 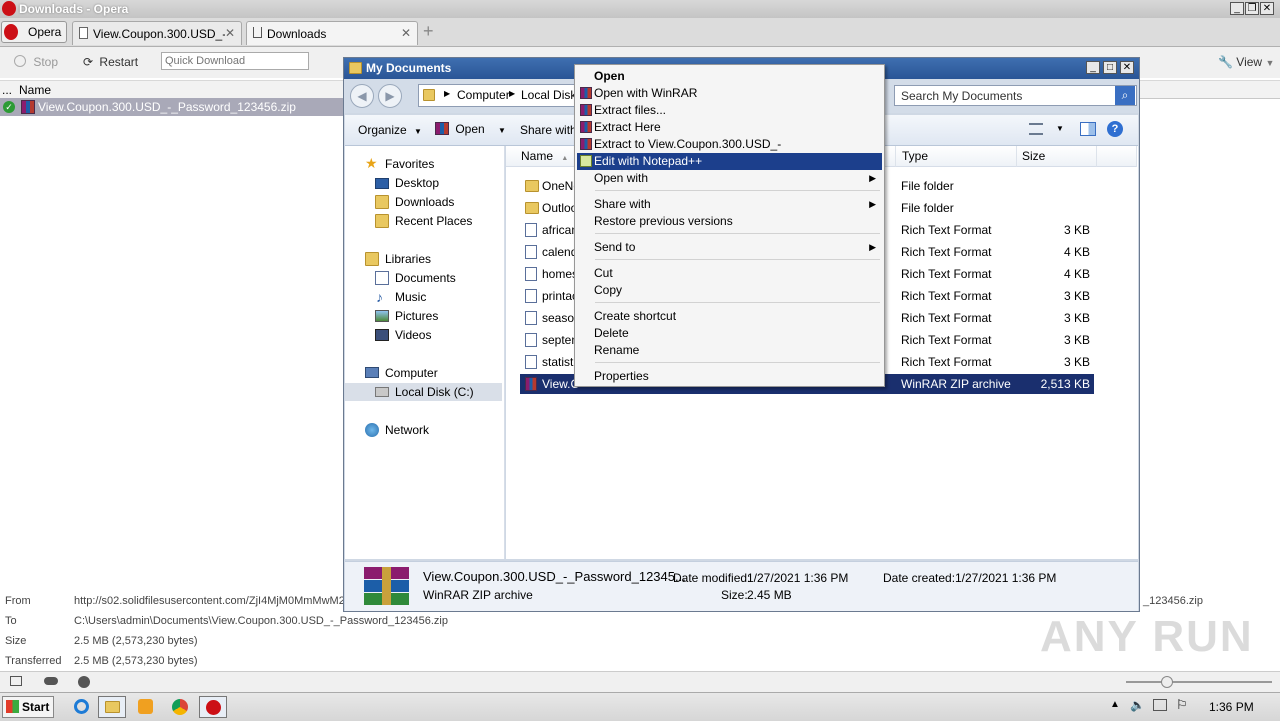 I want to click on stop-label: Stop, so click(x=46, y=62).